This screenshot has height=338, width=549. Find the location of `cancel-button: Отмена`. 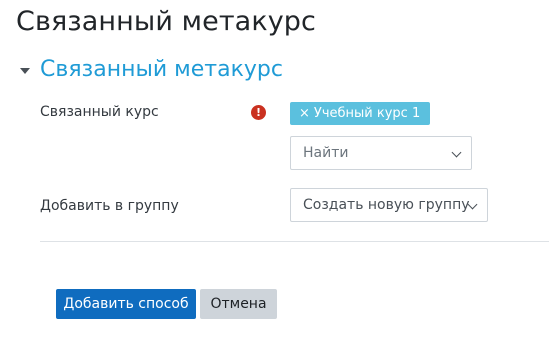

cancel-button: Отмена is located at coordinates (238, 304).